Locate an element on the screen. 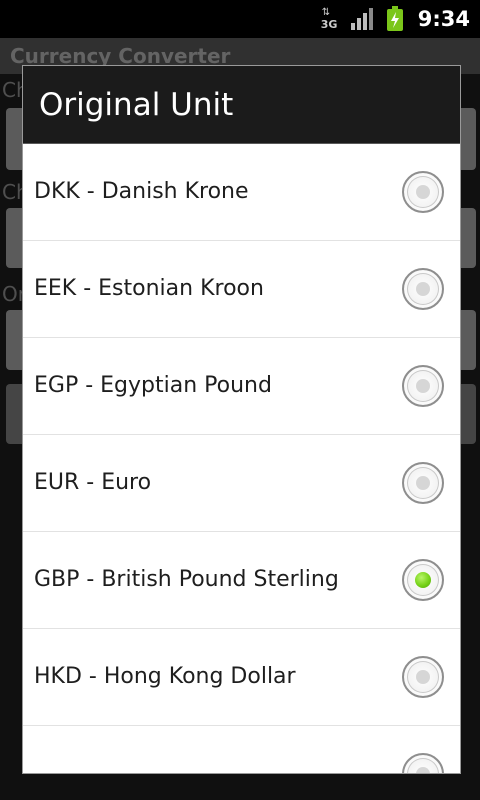 This screenshot has height=800, width=480. list-item: GBP - British Pound Sterling is located at coordinates (241, 580).